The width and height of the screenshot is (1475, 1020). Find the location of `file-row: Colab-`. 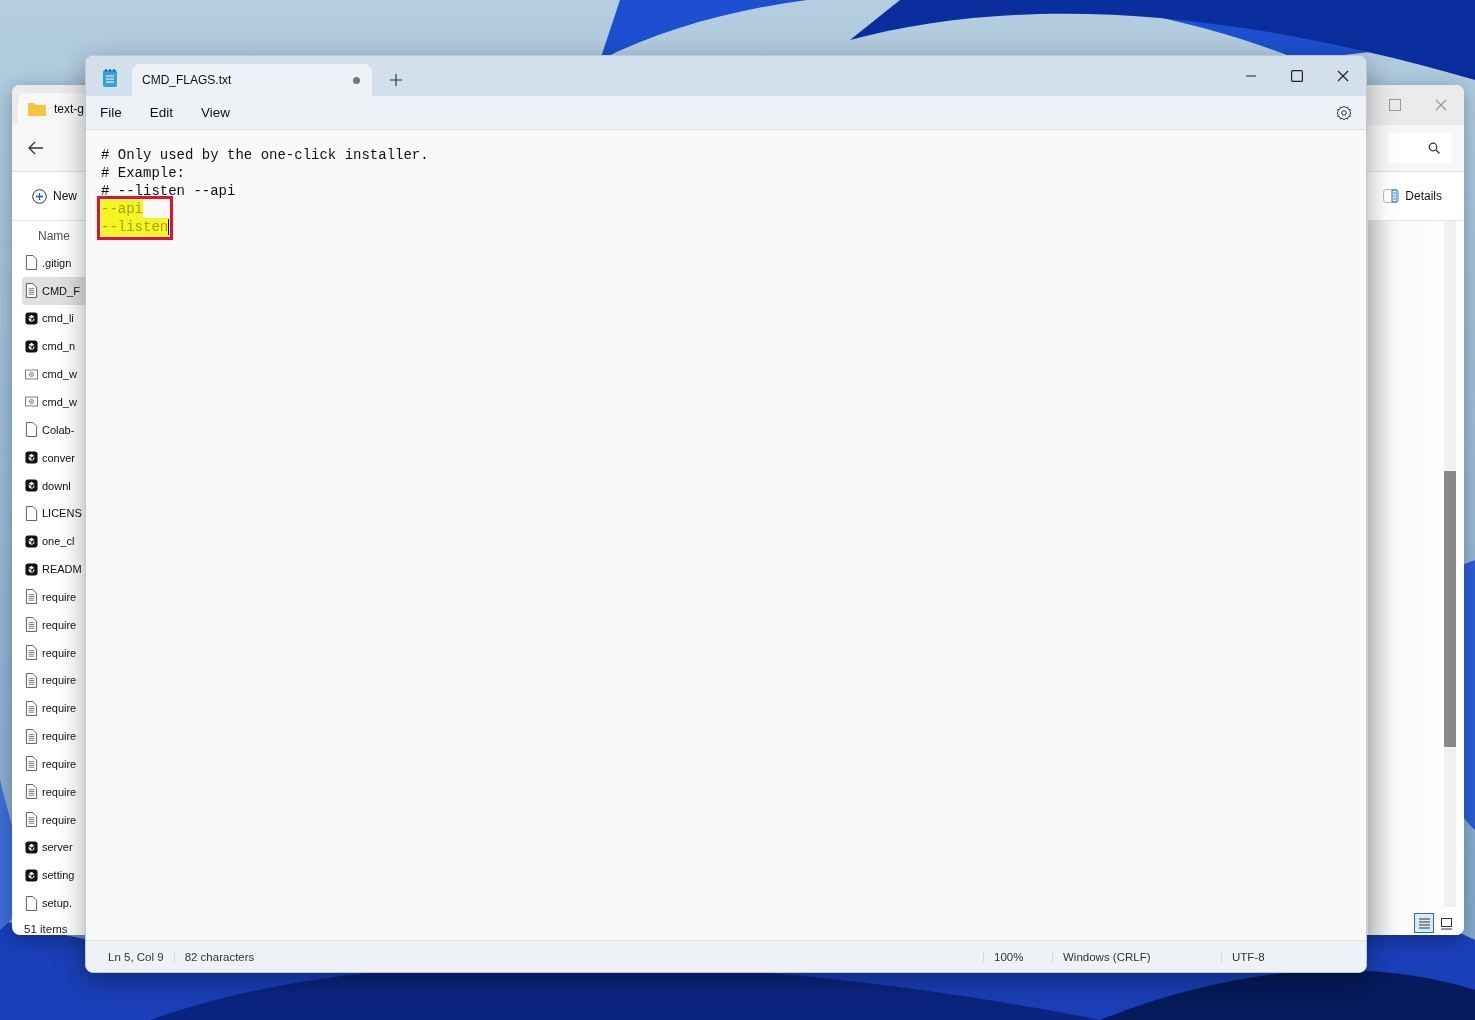

file-row: Colab- is located at coordinates (53, 429).